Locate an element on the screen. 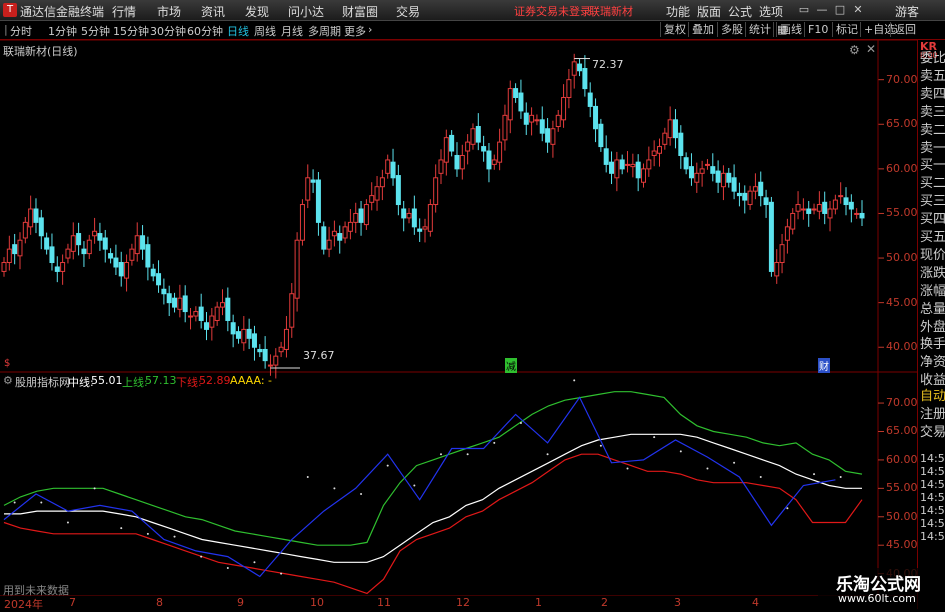 This screenshot has height=612, width=945. tool-adjust: 复权 is located at coordinates (674, 29).